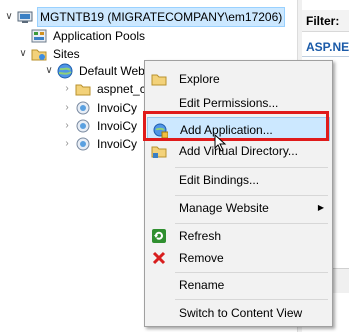  Describe the element at coordinates (238, 258) in the screenshot. I see `menu-item-remove: Remove` at that location.